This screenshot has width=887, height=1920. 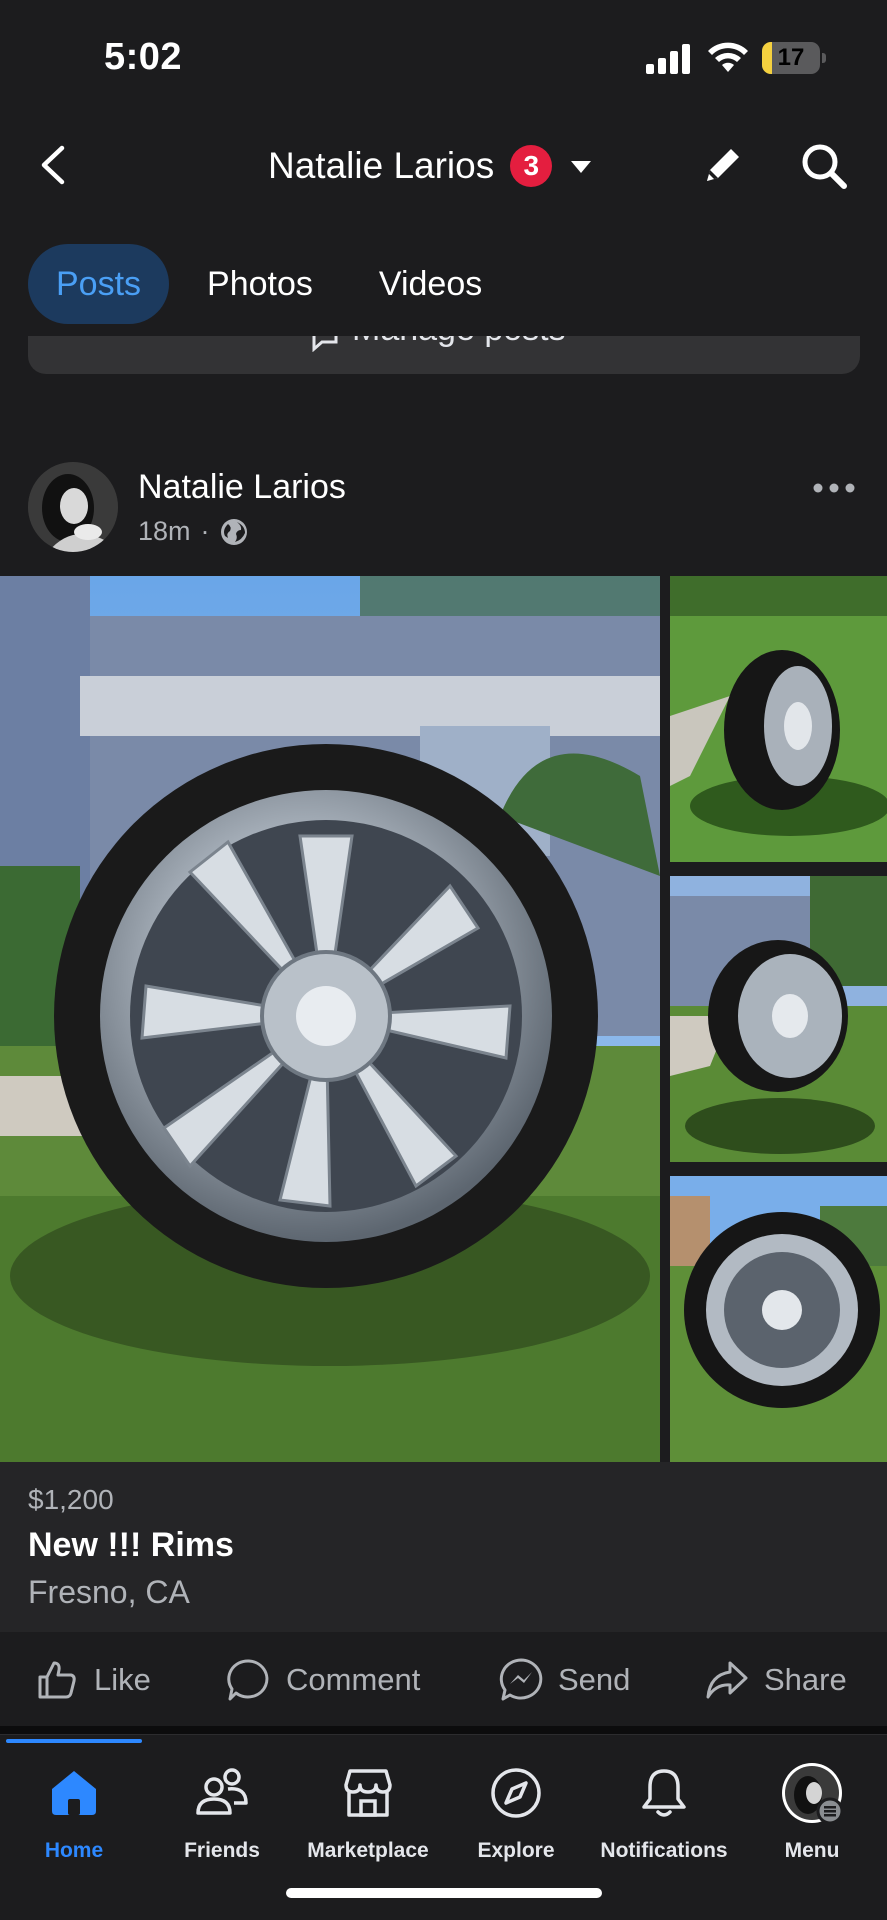 What do you see at coordinates (516, 1850) in the screenshot?
I see `nav-explore-label: Explore` at bounding box center [516, 1850].